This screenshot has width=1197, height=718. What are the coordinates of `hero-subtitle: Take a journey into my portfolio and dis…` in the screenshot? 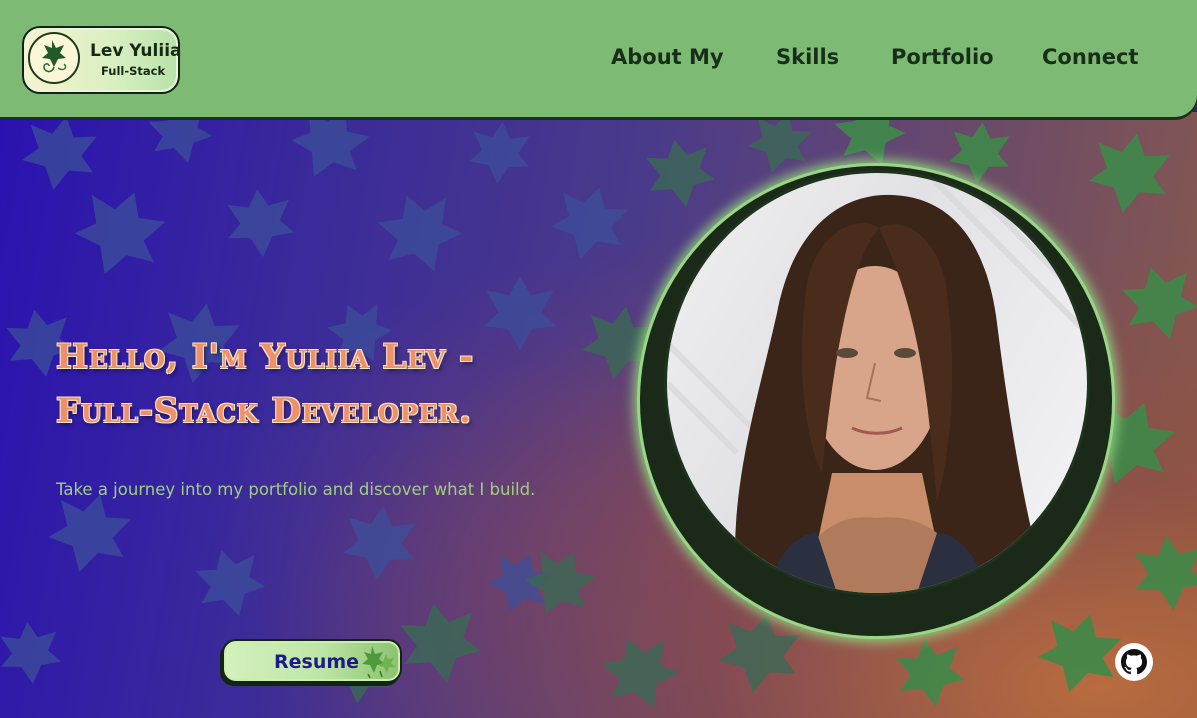 It's located at (296, 489).